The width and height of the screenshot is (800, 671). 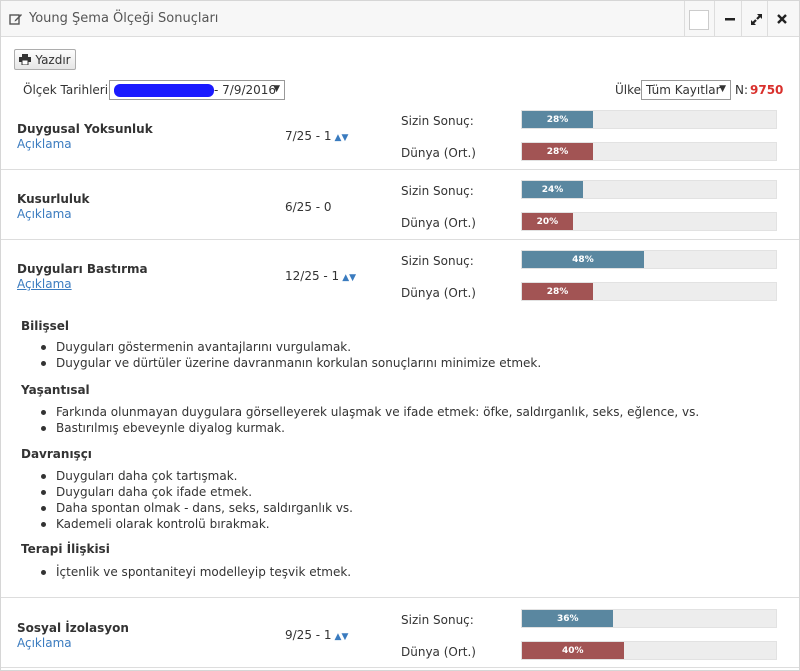 I want to click on close-button, so click(x=782, y=19).